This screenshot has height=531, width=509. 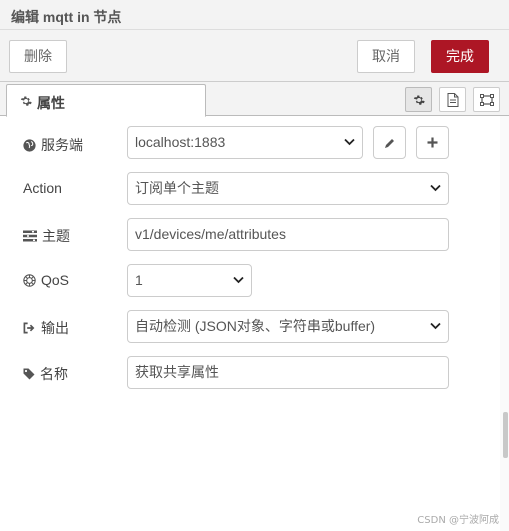 I want to click on dialog-title-bar: 编辑 mqtt in 节点, so click(x=254, y=15).